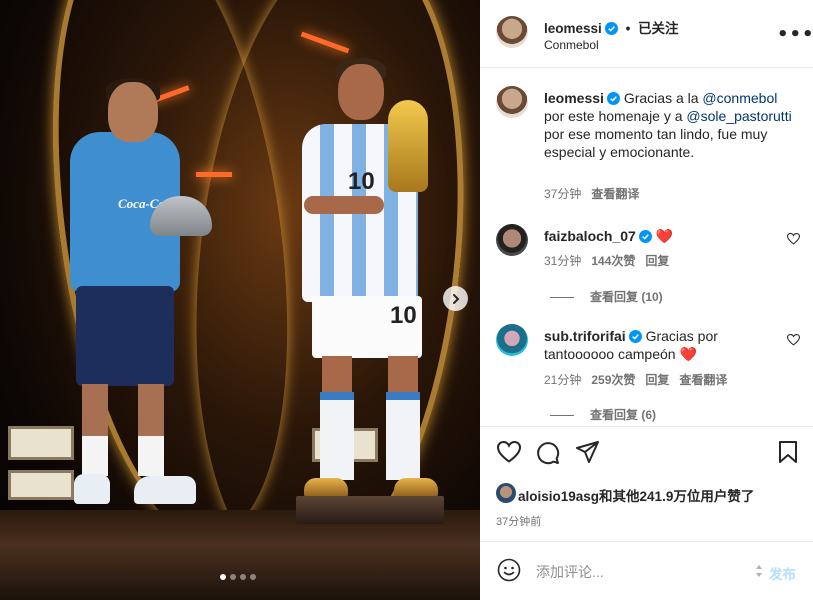  Describe the element at coordinates (506, 493) in the screenshot. I see `liker-avatar` at that location.